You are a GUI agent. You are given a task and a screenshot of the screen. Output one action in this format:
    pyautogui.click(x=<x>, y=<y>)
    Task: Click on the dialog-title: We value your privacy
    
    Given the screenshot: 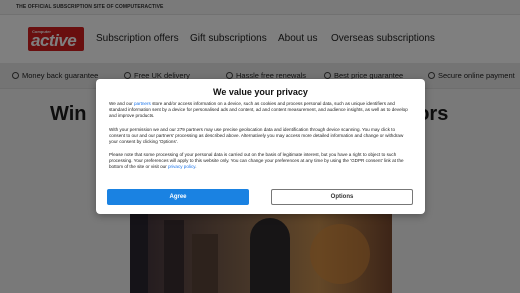 What is the action you would take?
    pyautogui.click(x=260, y=92)
    